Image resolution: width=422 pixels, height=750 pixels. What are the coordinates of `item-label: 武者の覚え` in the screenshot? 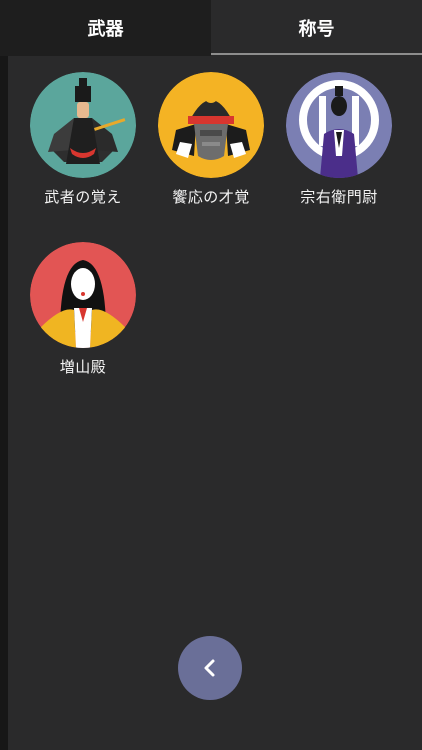 It's located at (83, 197).